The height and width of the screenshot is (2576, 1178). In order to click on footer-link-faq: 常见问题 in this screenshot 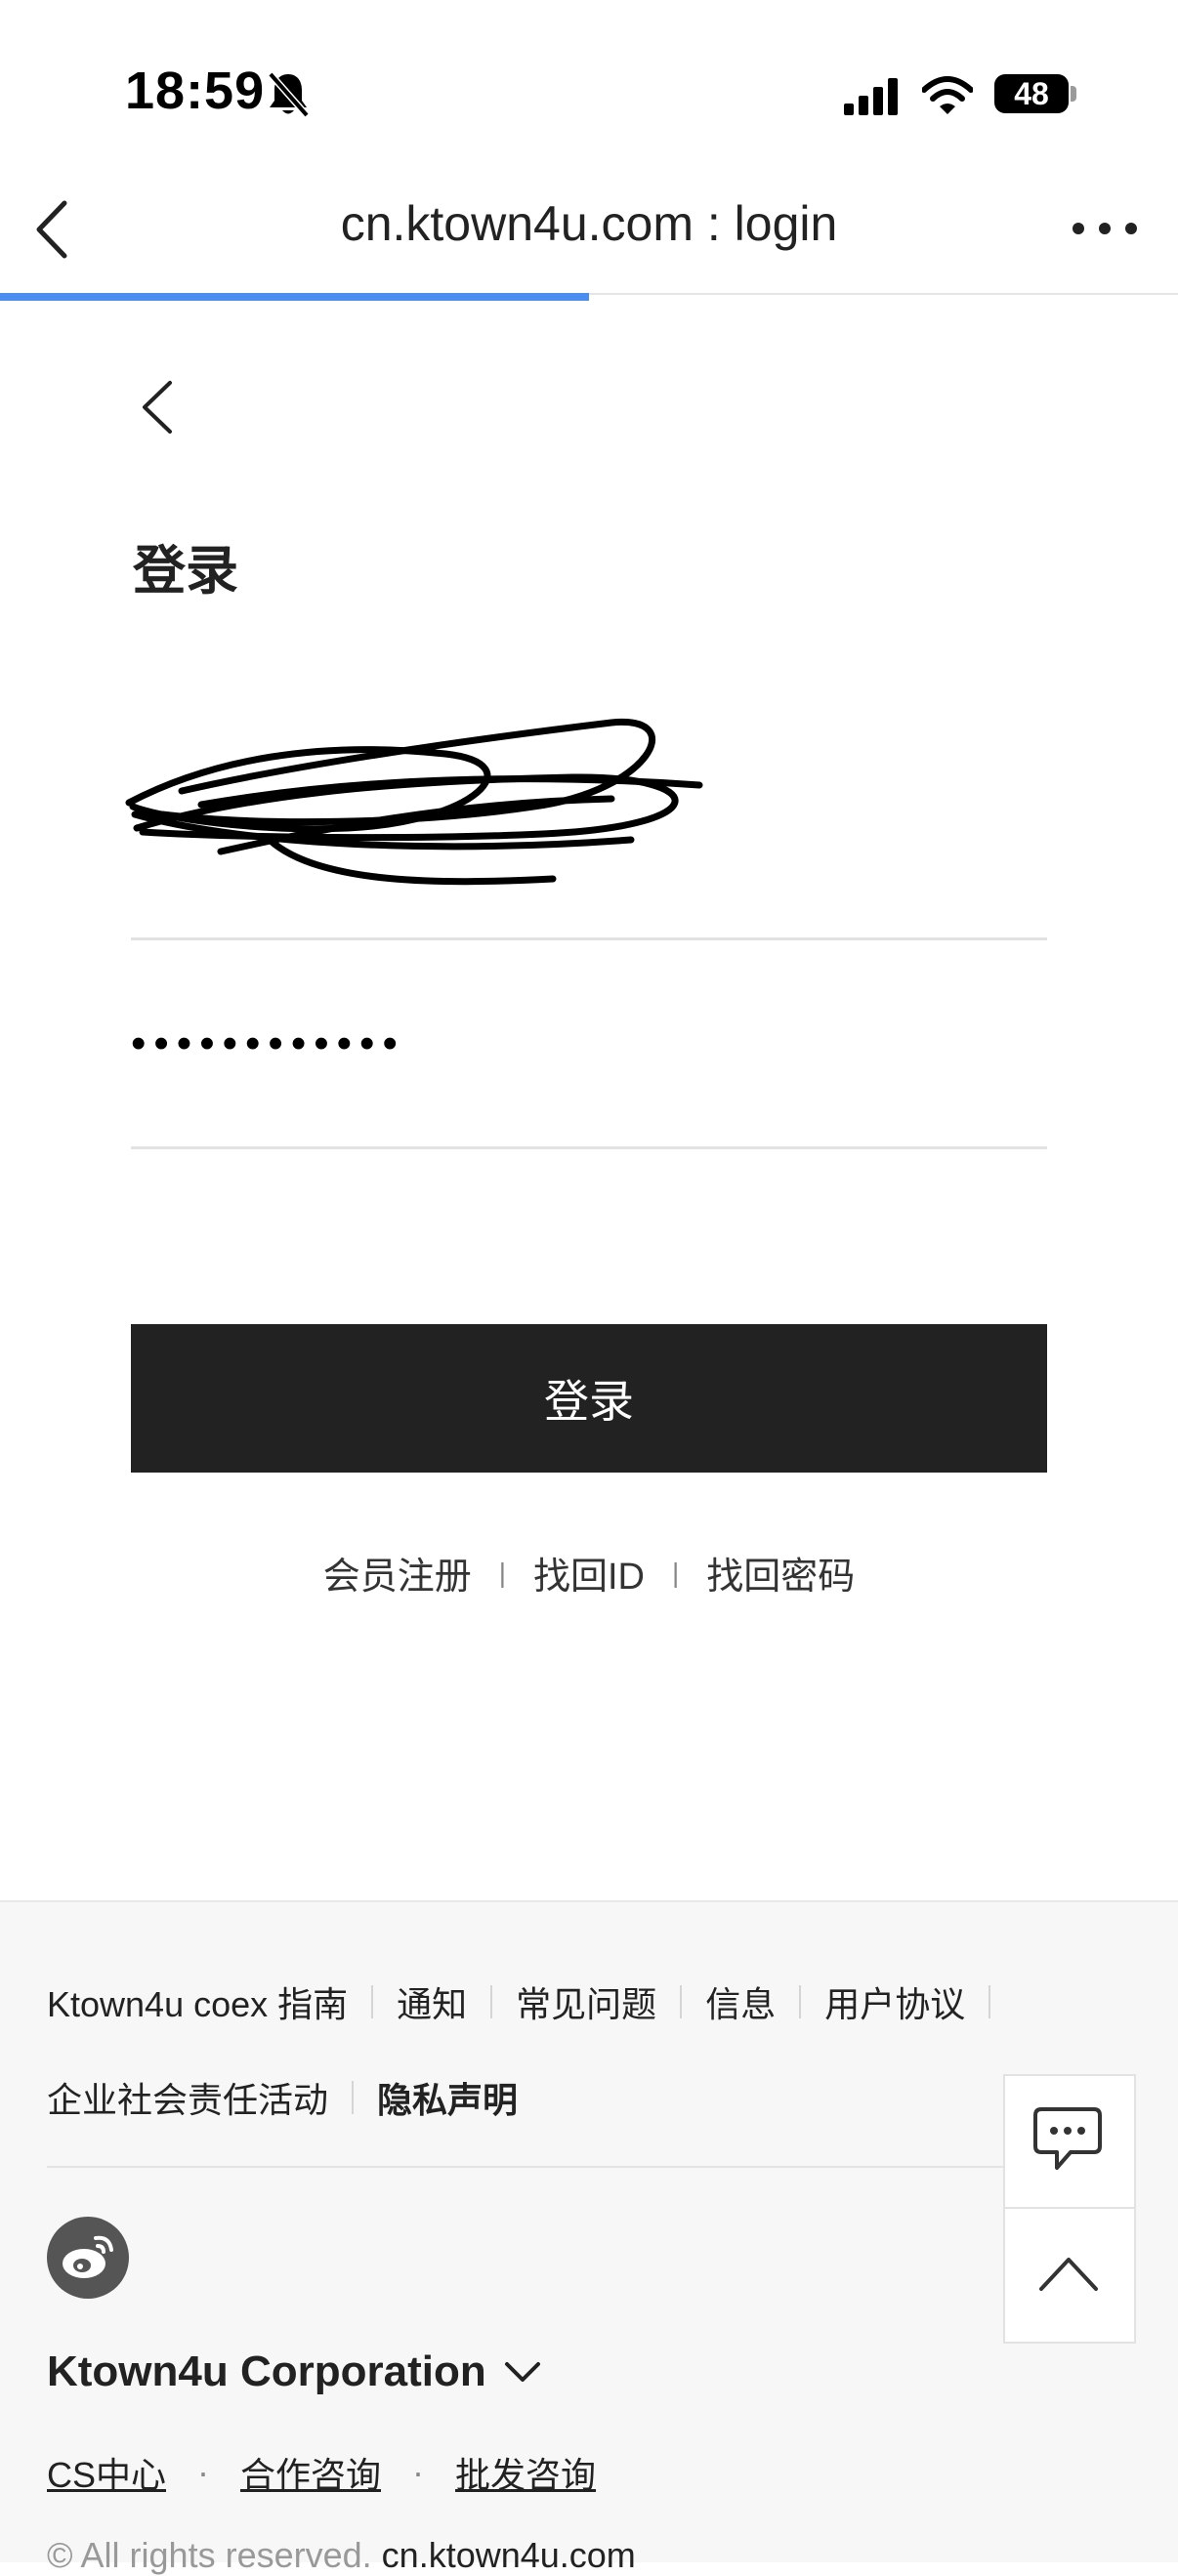, I will do `click(586, 2001)`.